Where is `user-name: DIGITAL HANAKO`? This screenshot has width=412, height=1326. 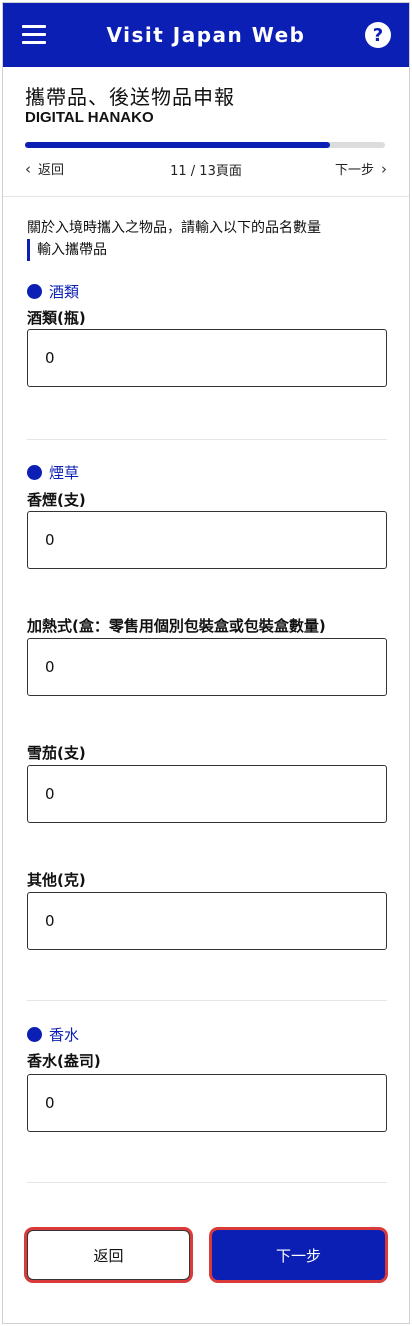
user-name: DIGITAL HANAKO is located at coordinates (89, 117).